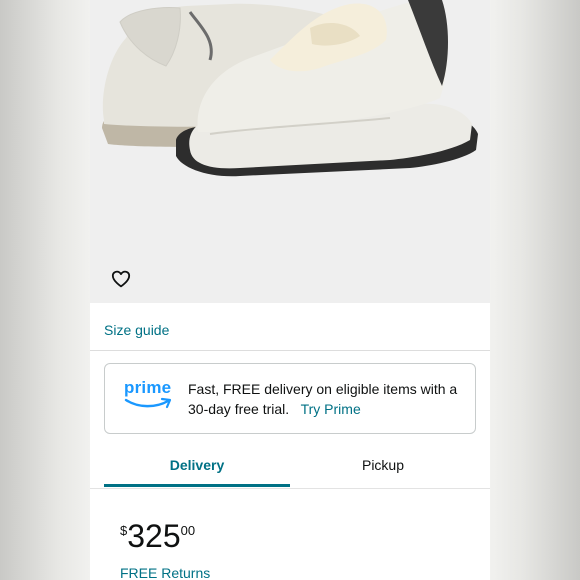 This screenshot has height=580, width=580. I want to click on price: $ 325 00, so click(157, 536).